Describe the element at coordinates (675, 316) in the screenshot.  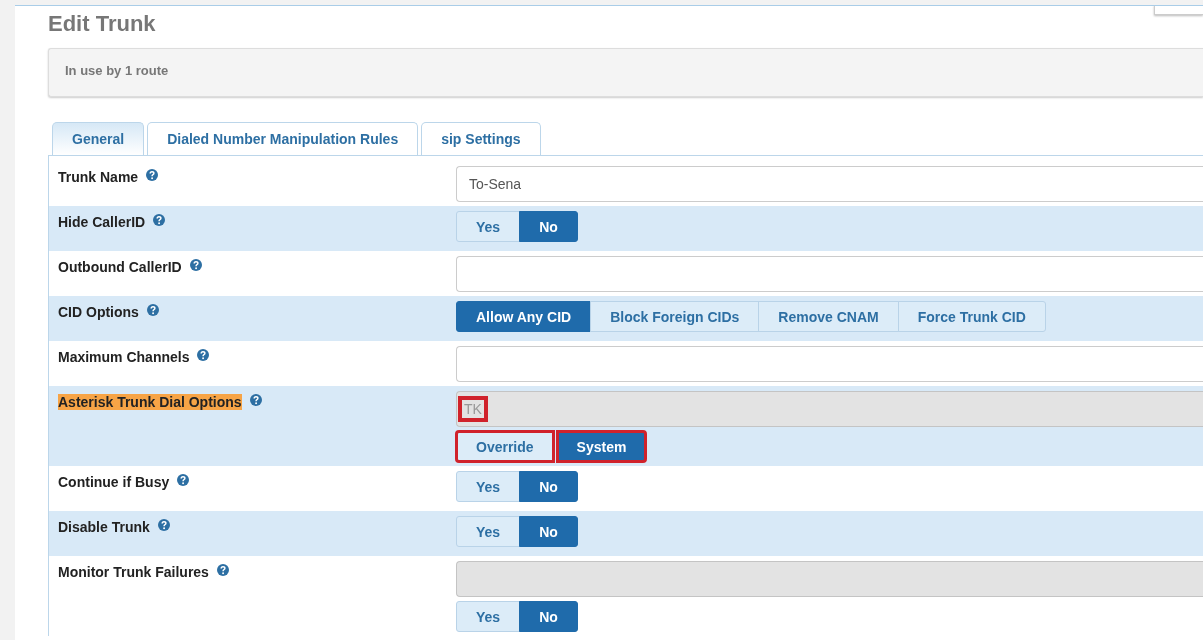
I see `toggle-option: Block Foreign CIDs` at that location.